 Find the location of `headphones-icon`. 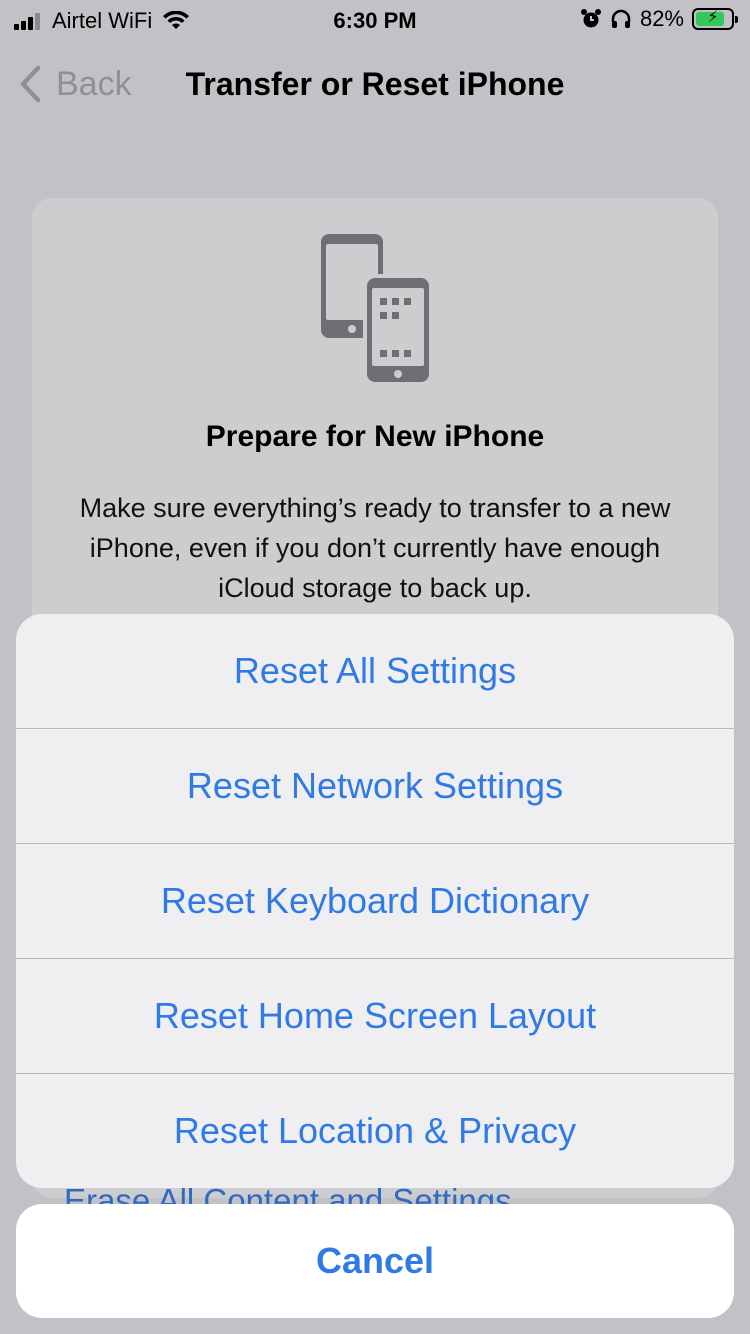

headphones-icon is located at coordinates (621, 18).